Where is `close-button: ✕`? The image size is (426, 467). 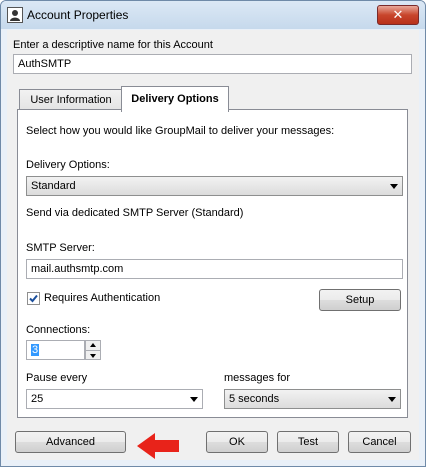
close-button: ✕ is located at coordinates (398, 15).